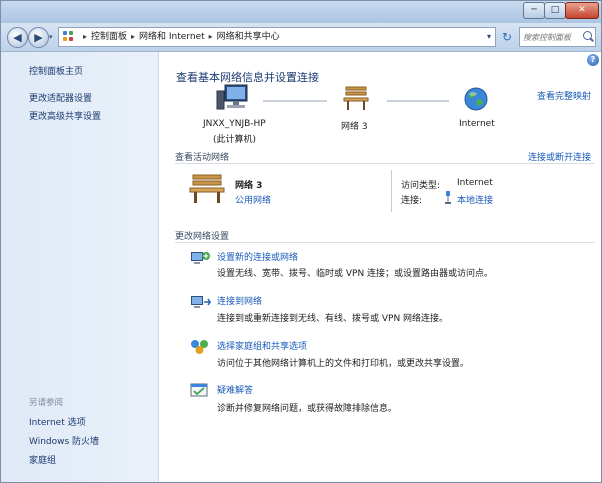  Describe the element at coordinates (199, 347) in the screenshot. I see `homegroup-icon` at that location.